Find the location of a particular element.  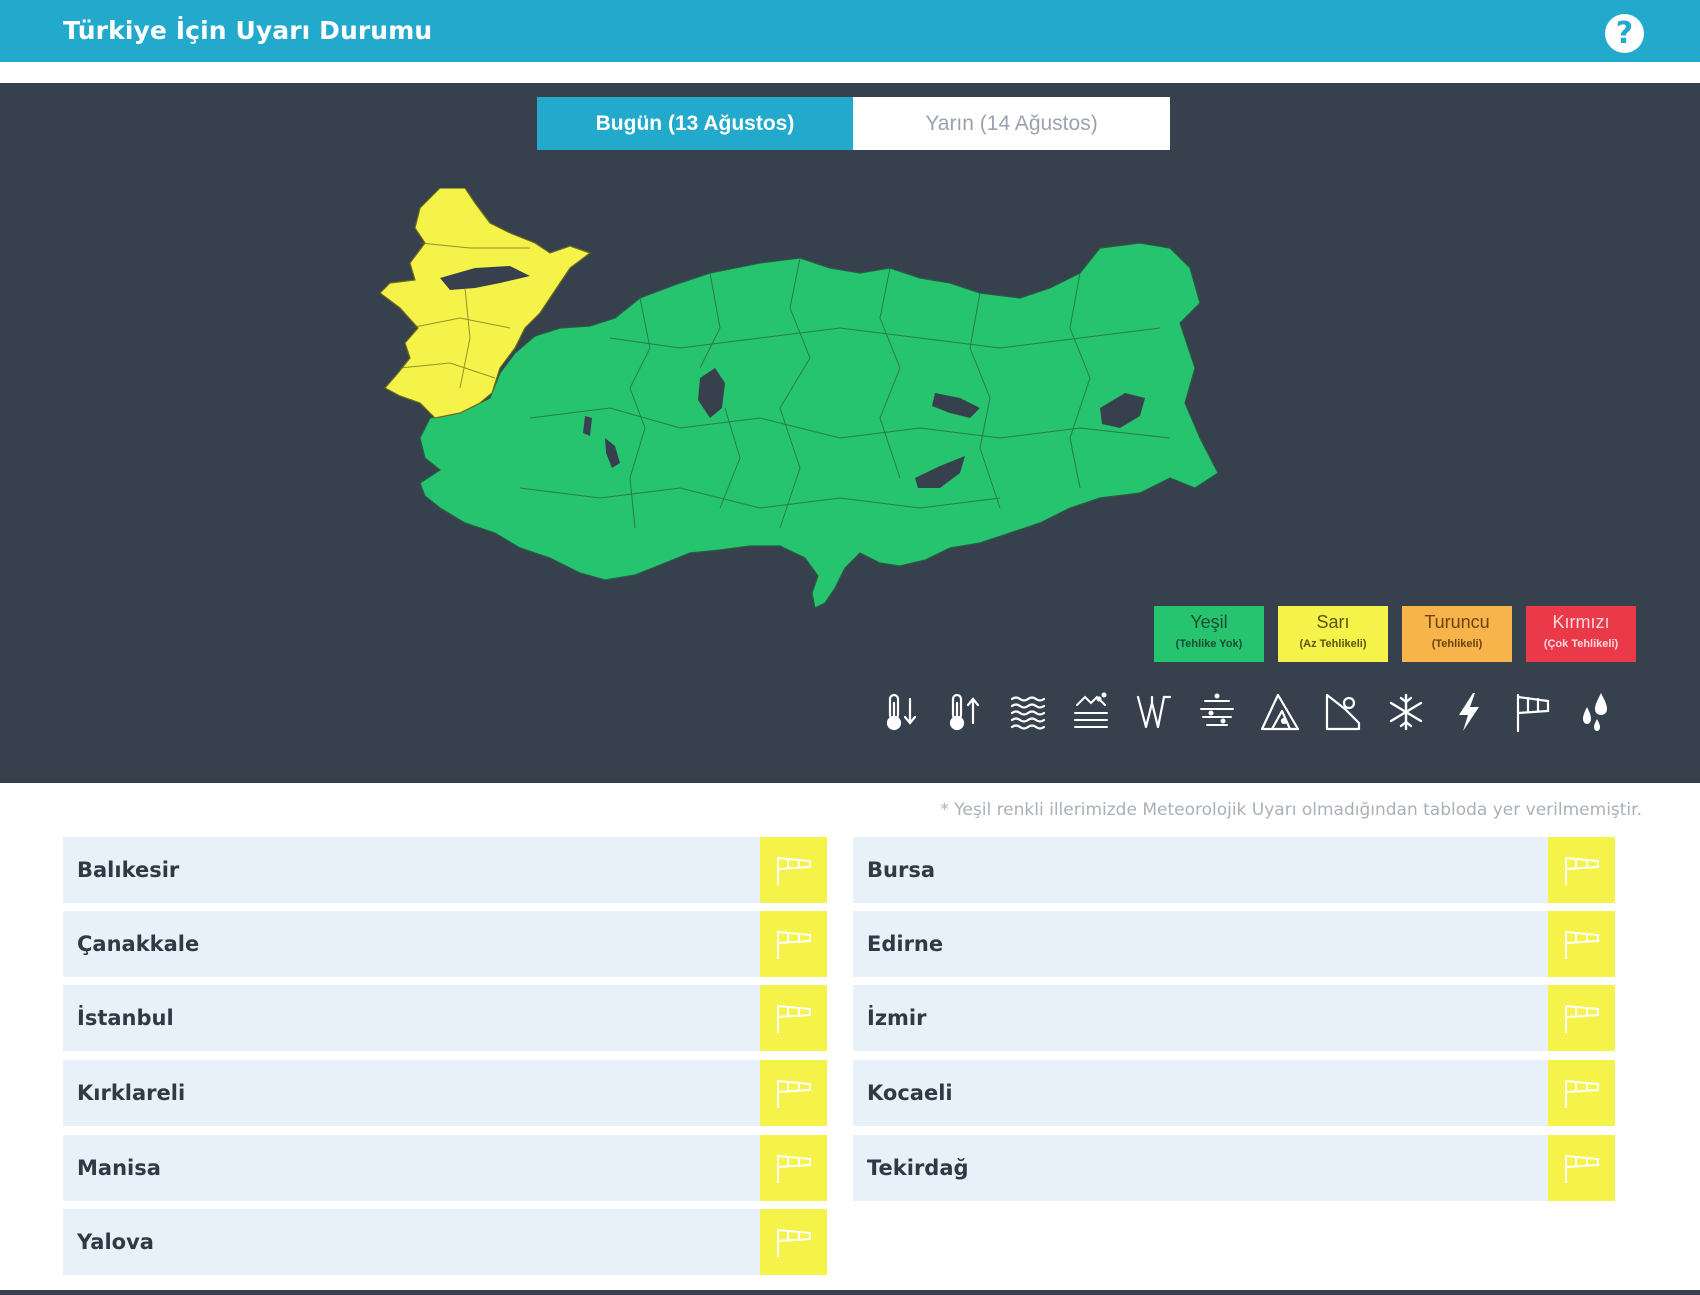

province-name: Yalova is located at coordinates (115, 1242).